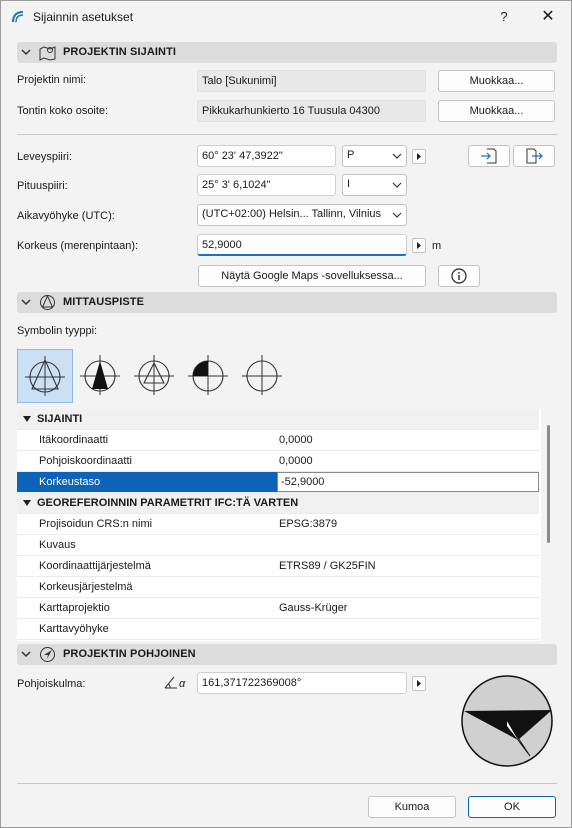  I want to click on longitude-direction-value: I, so click(349, 184).